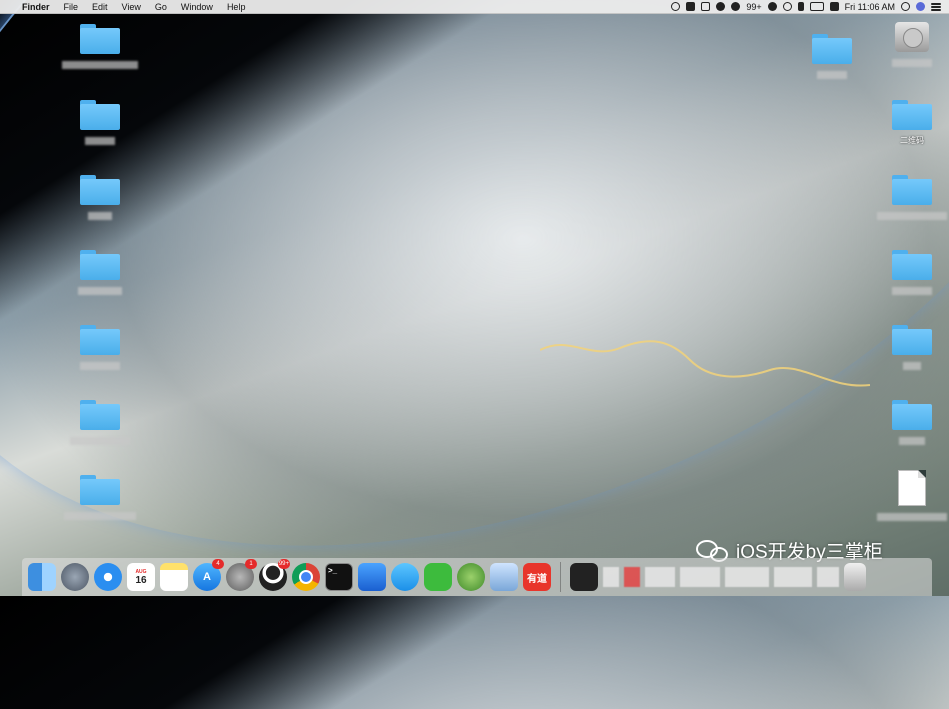  What do you see at coordinates (471, 577) in the screenshot?
I see `android-studio-icon` at bounding box center [471, 577].